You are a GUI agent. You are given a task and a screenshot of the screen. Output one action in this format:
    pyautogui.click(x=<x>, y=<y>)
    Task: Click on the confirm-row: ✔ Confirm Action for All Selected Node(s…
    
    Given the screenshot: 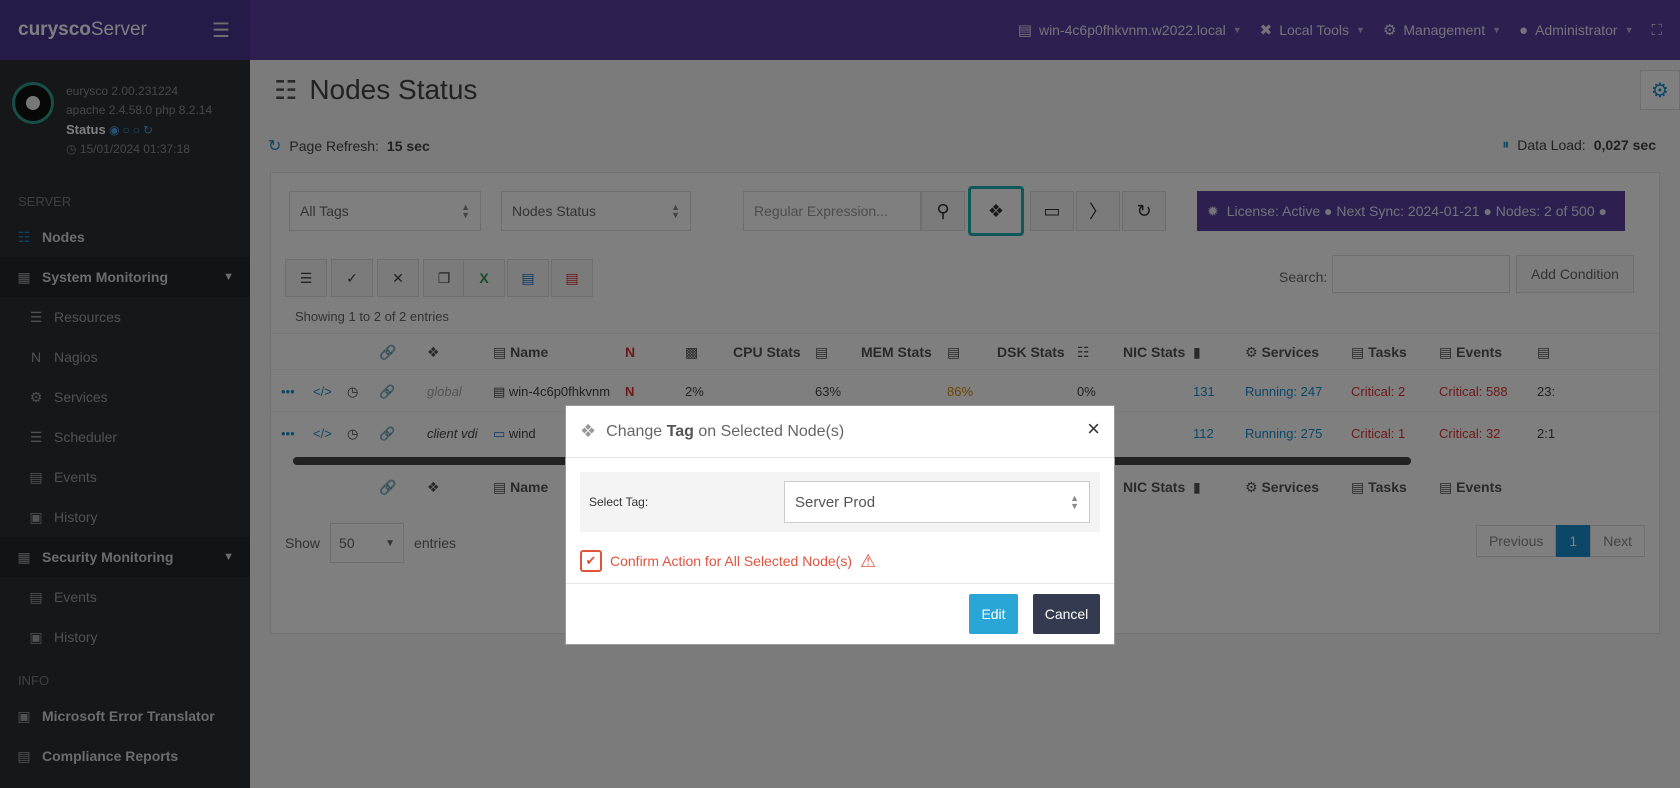 What is the action you would take?
    pyautogui.click(x=840, y=561)
    